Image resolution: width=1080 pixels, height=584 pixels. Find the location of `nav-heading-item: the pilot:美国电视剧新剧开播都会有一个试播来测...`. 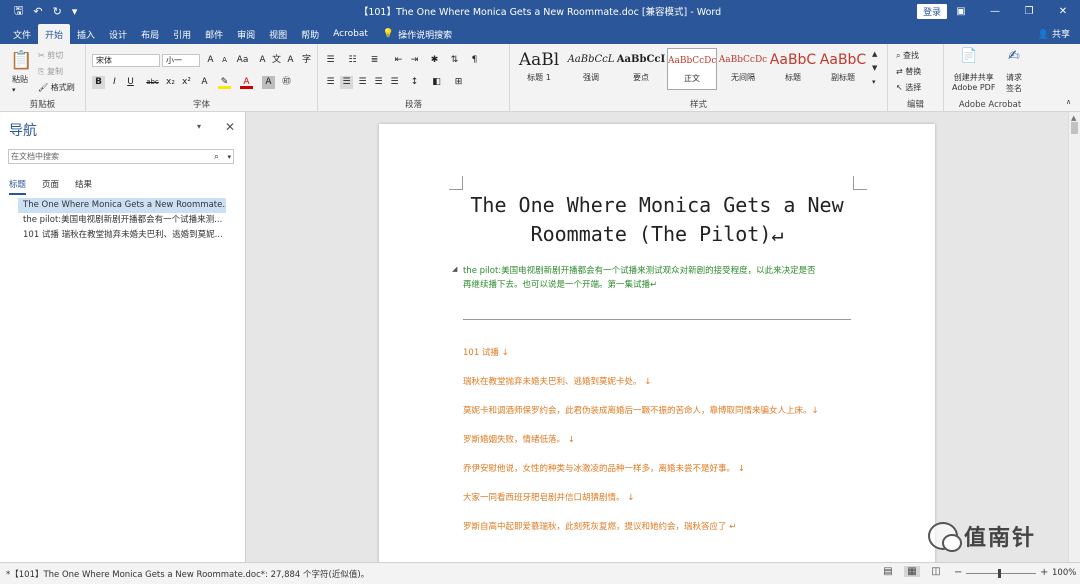

nav-heading-item: the pilot:美国电视剧新剧开播都会有一个试播来测... is located at coordinates (122, 220).